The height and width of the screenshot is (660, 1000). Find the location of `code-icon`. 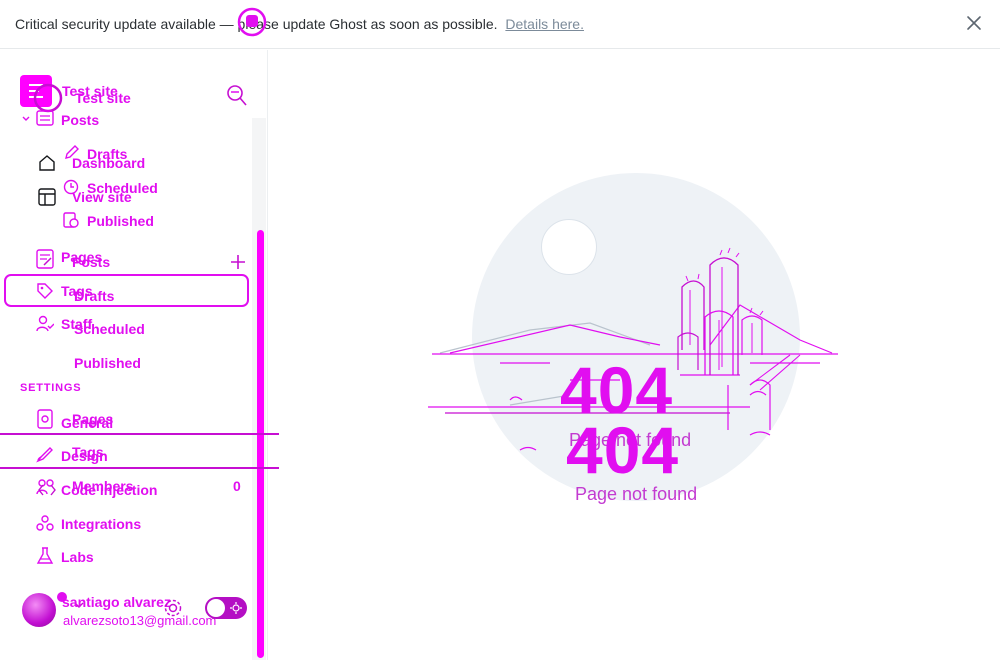

code-icon is located at coordinates (47, 490).